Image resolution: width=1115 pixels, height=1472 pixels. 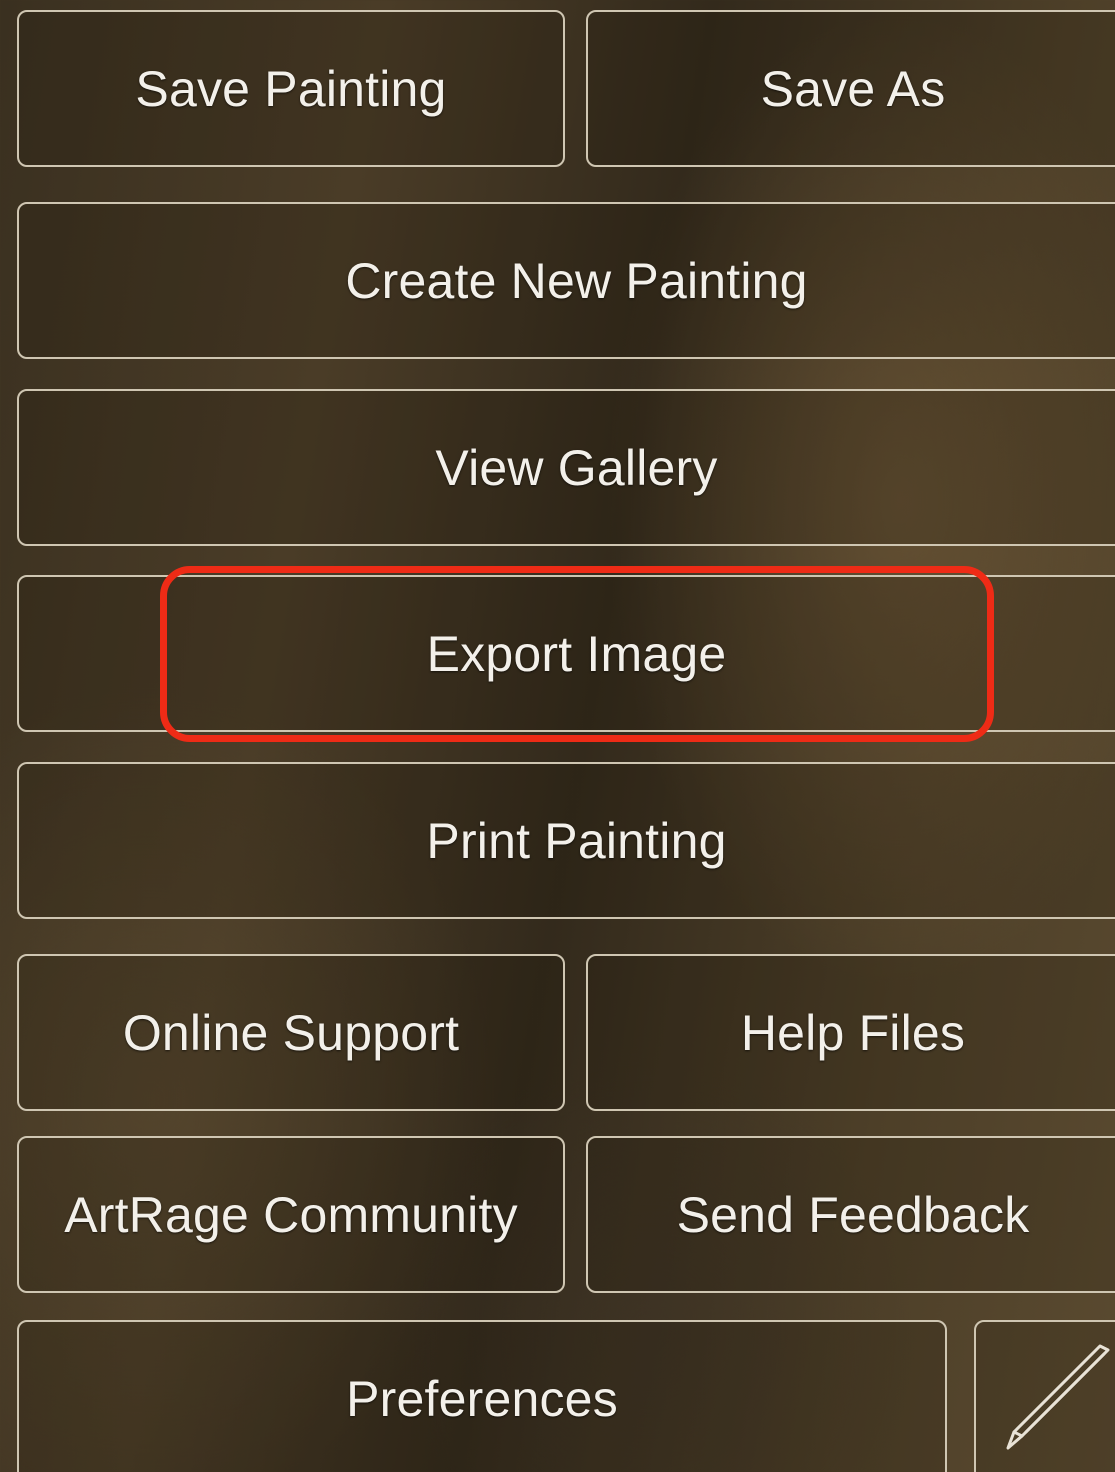 I want to click on pen-icon, so click(x=1058, y=1397).